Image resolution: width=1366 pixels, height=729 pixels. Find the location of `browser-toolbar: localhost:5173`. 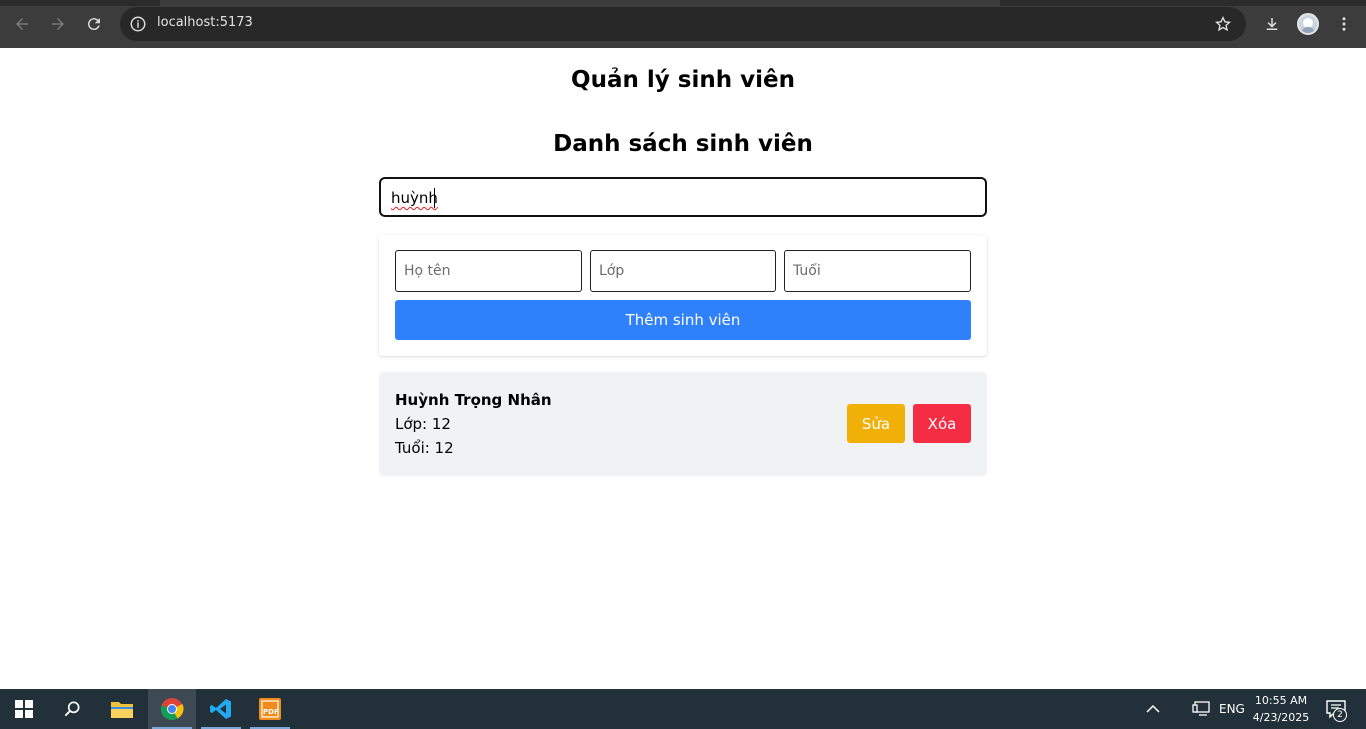

browser-toolbar: localhost:5173 is located at coordinates (683, 24).